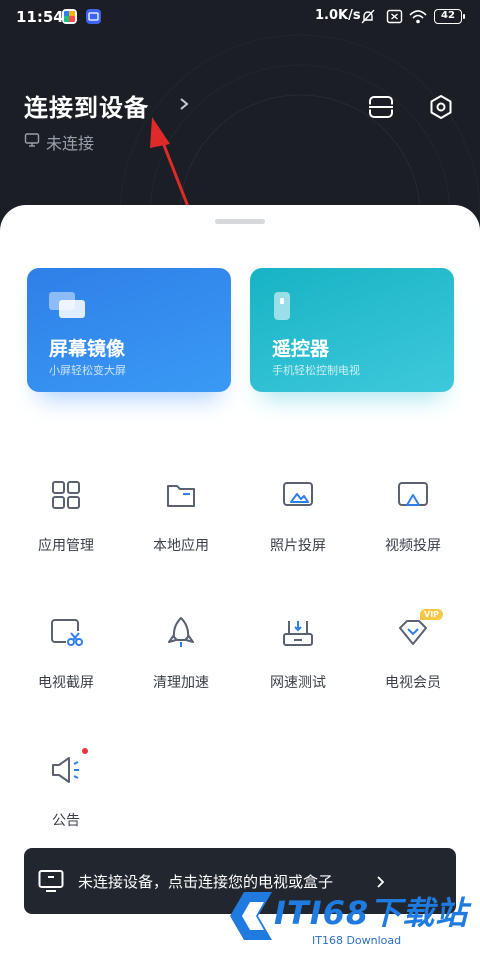  What do you see at coordinates (69, 308) in the screenshot?
I see `screen-mirror-icon` at bounding box center [69, 308].